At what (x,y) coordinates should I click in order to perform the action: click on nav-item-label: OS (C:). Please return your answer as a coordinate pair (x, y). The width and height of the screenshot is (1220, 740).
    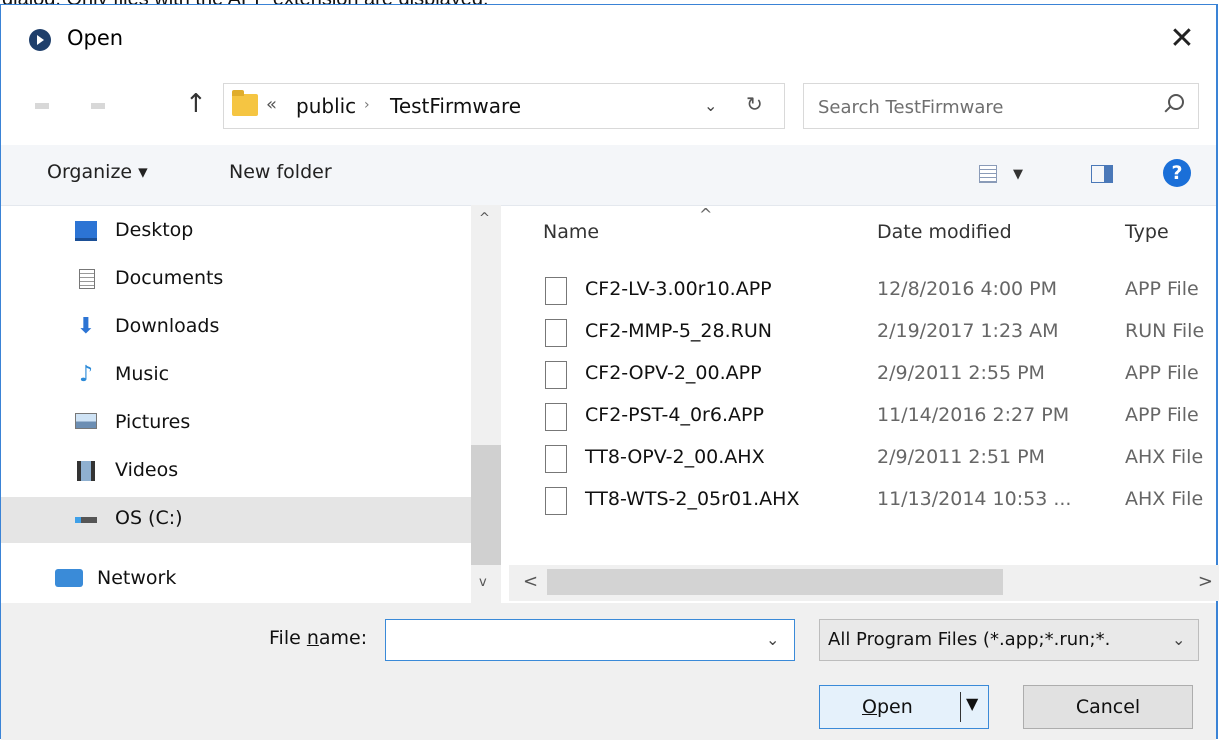
    Looking at the image, I should click on (149, 518).